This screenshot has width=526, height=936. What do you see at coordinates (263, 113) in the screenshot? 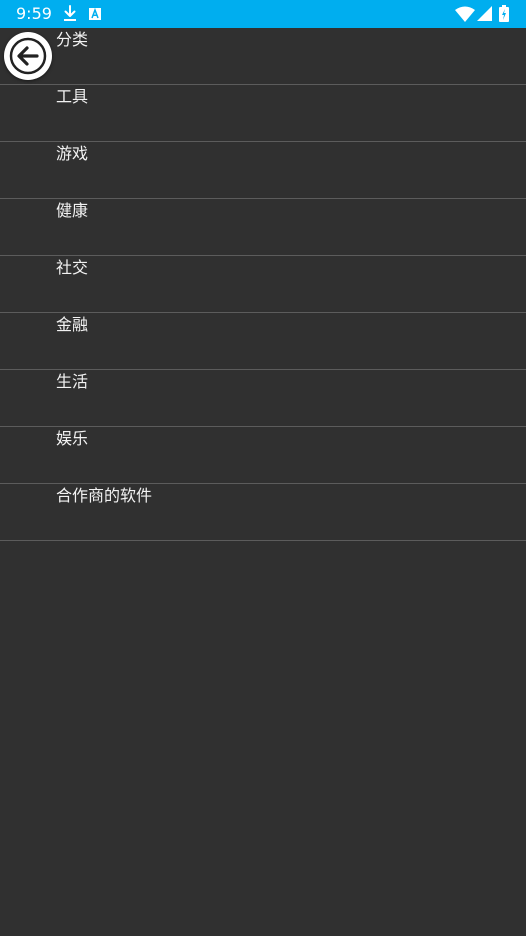
I see `list-item: 工具` at bounding box center [263, 113].